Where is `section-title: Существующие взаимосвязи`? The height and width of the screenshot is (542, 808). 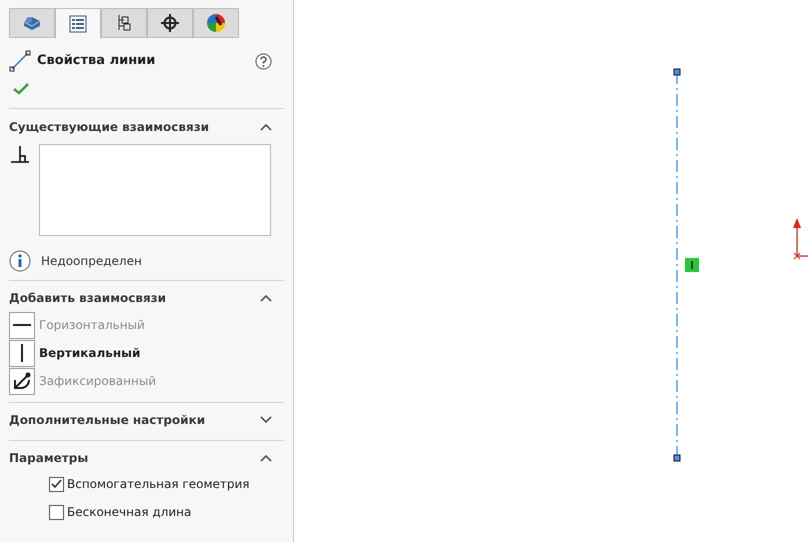
section-title: Существующие взаимосвязи is located at coordinates (109, 127).